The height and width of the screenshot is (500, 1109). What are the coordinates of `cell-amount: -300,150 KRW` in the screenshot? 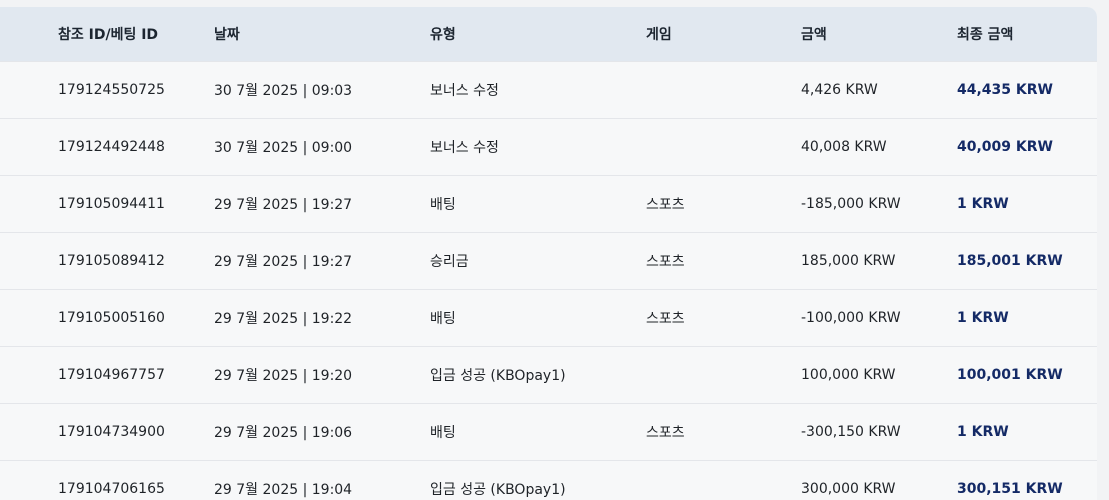 It's located at (851, 432).